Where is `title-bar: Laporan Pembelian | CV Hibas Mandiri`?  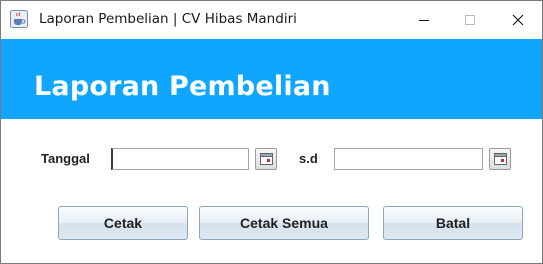
title-bar: Laporan Pembelian | CV Hibas Mandiri is located at coordinates (271, 20).